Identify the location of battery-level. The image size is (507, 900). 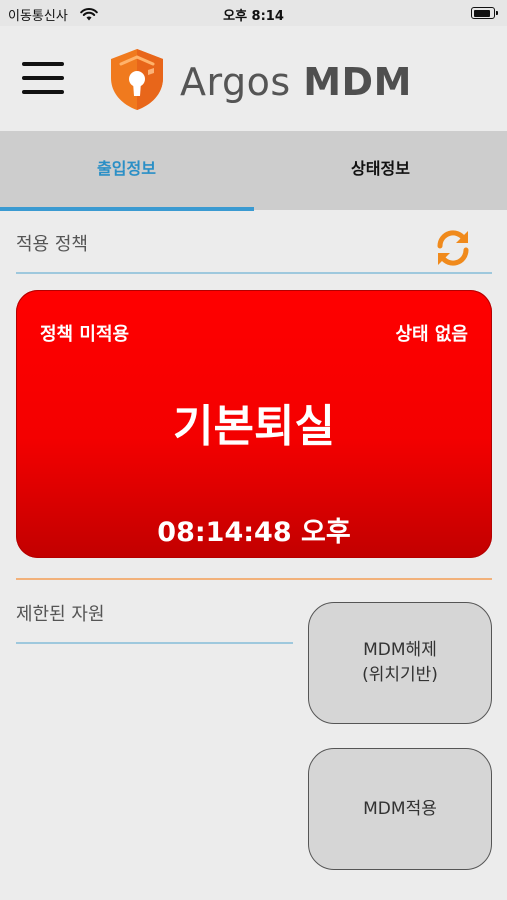
(481, 13).